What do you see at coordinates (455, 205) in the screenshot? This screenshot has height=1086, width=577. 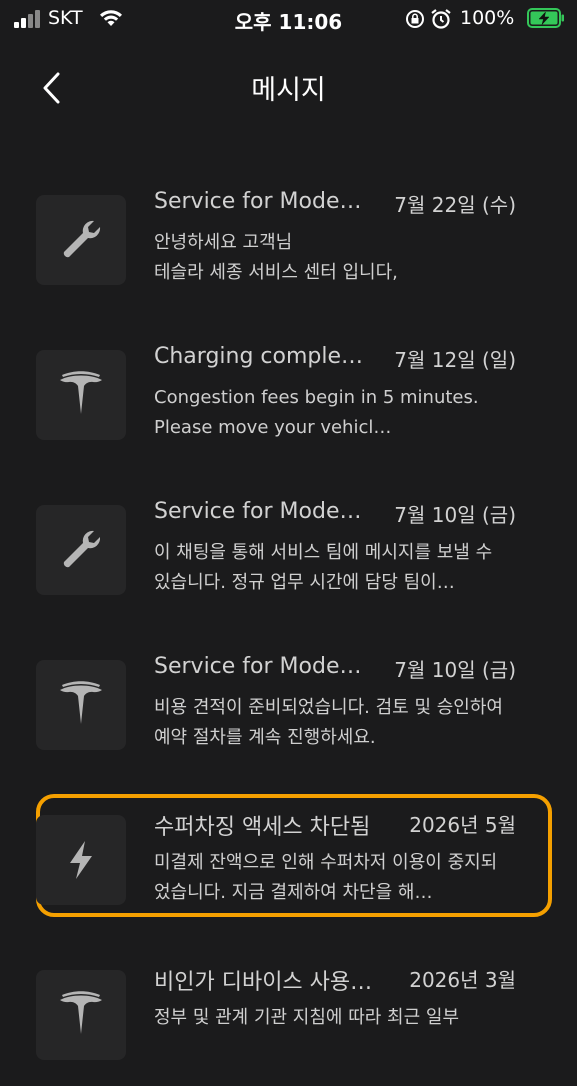 I see `message-date: 7월 22일 (수)` at bounding box center [455, 205].